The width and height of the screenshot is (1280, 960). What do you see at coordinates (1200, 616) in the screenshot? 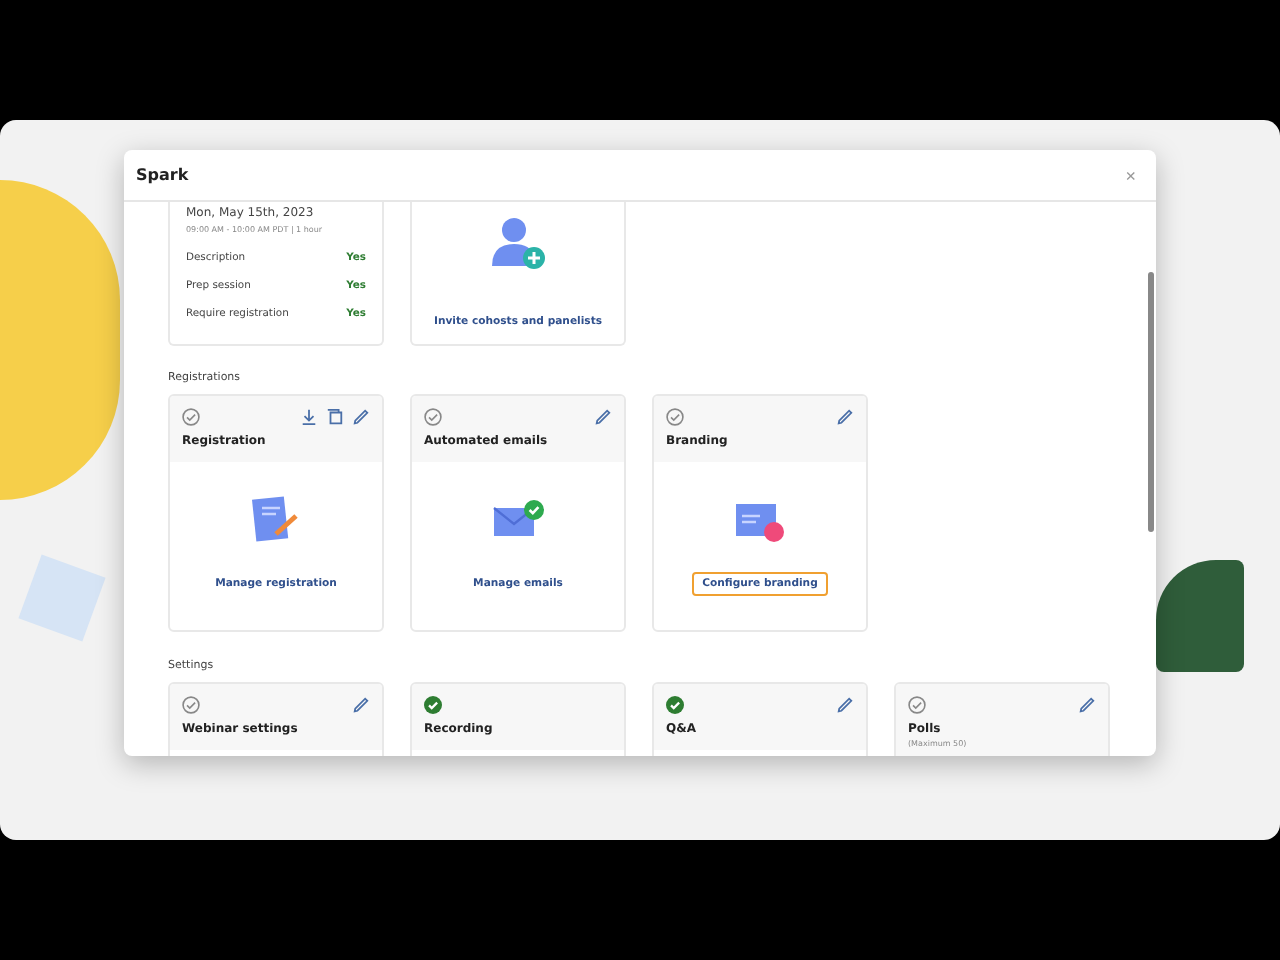
I see `decorative-leaf-shape` at bounding box center [1200, 616].